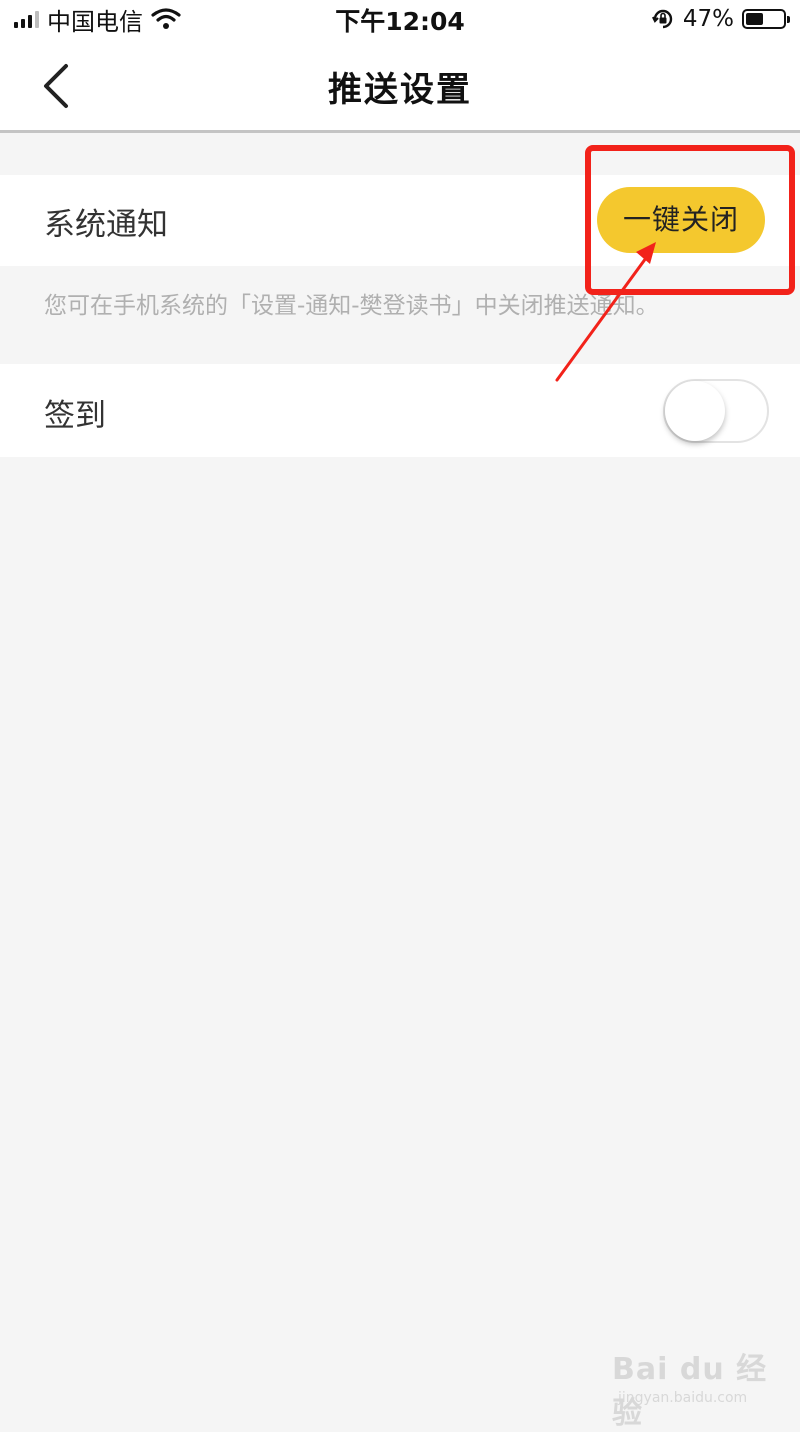 The width and height of the screenshot is (800, 1432). I want to click on page-title: 推送设置, so click(400, 90).